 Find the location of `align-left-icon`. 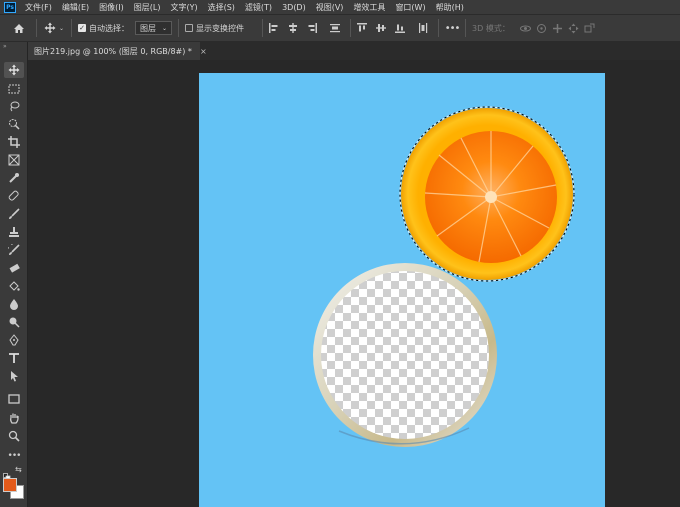

align-left-icon is located at coordinates (274, 28).